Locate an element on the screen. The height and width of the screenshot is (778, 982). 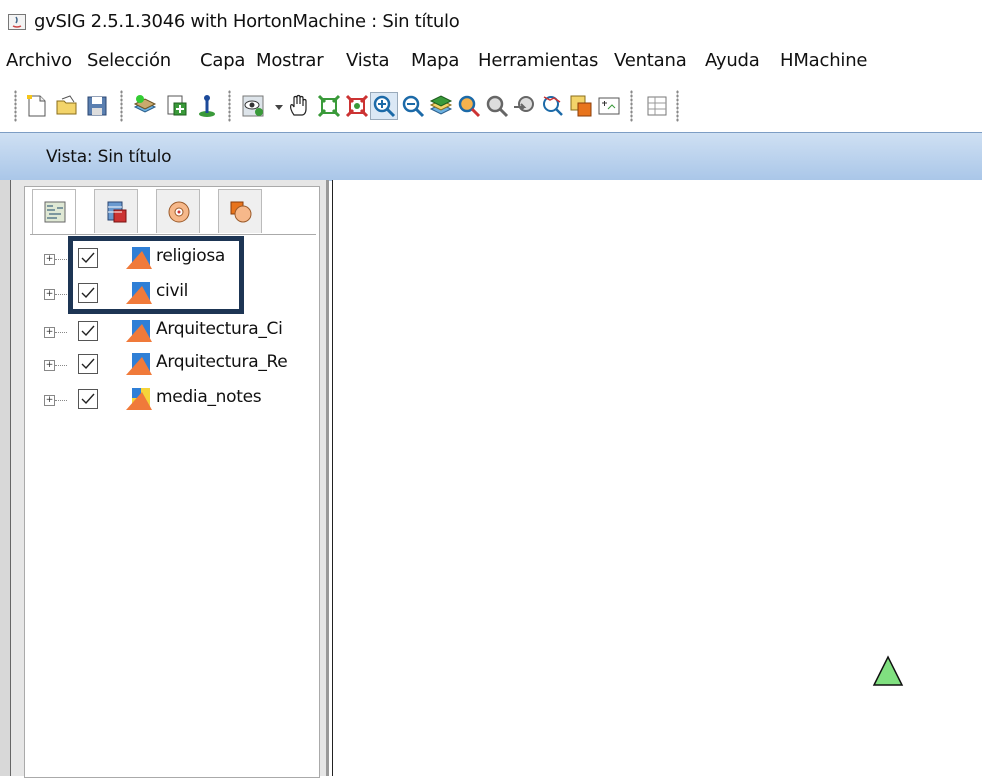
zoom-previous-icon is located at coordinates (497, 106).